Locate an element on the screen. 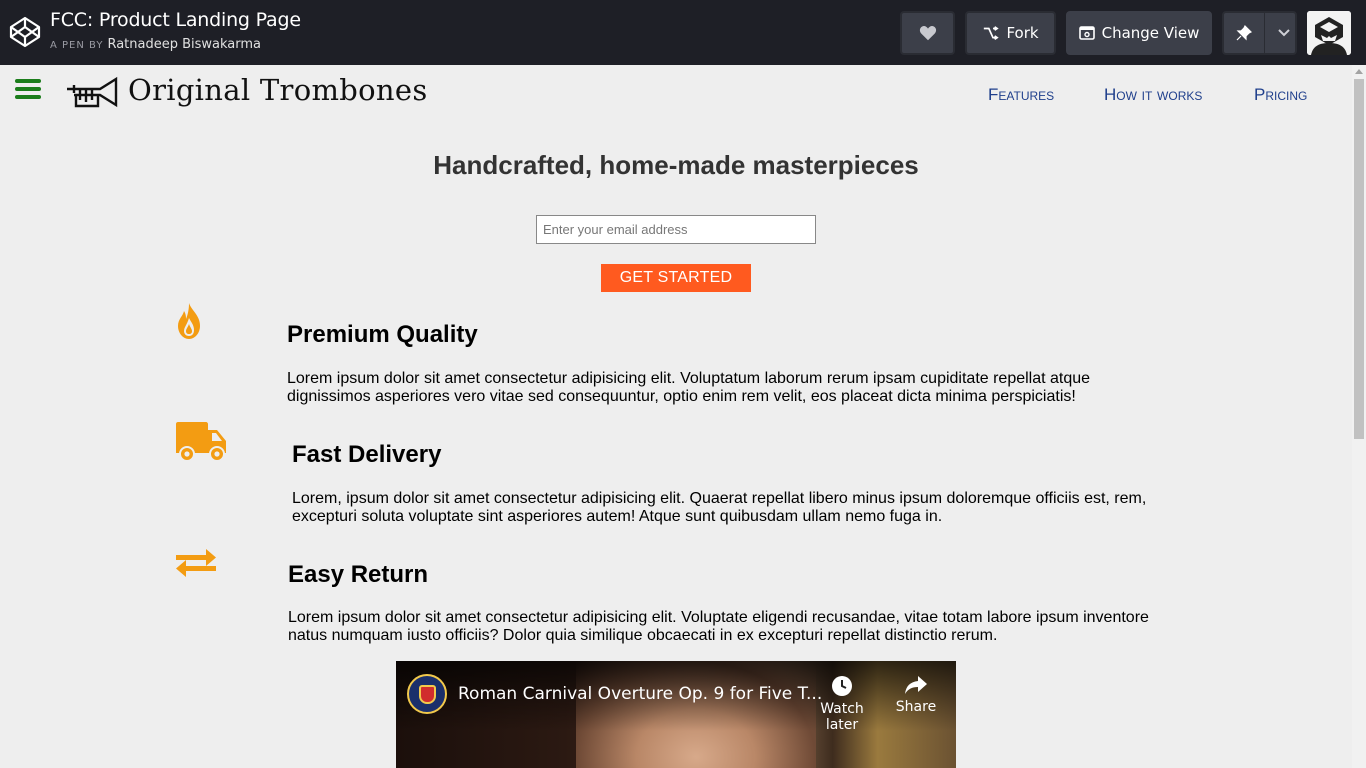 The image size is (1366, 768). change-view-label: Change View is located at coordinates (1150, 33).